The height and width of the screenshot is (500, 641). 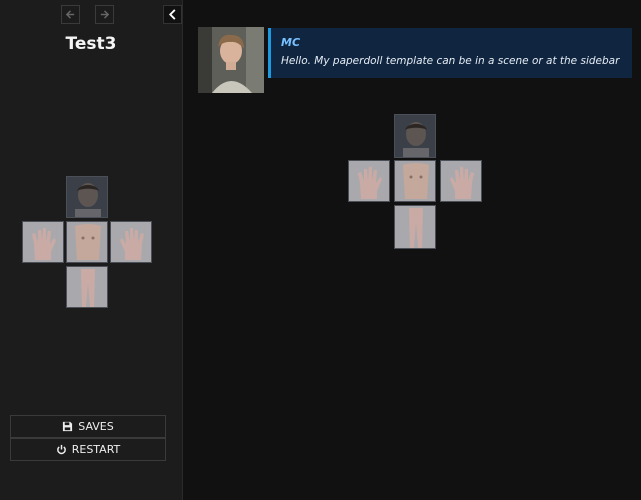 I want to click on history-back-button, so click(x=70, y=14).